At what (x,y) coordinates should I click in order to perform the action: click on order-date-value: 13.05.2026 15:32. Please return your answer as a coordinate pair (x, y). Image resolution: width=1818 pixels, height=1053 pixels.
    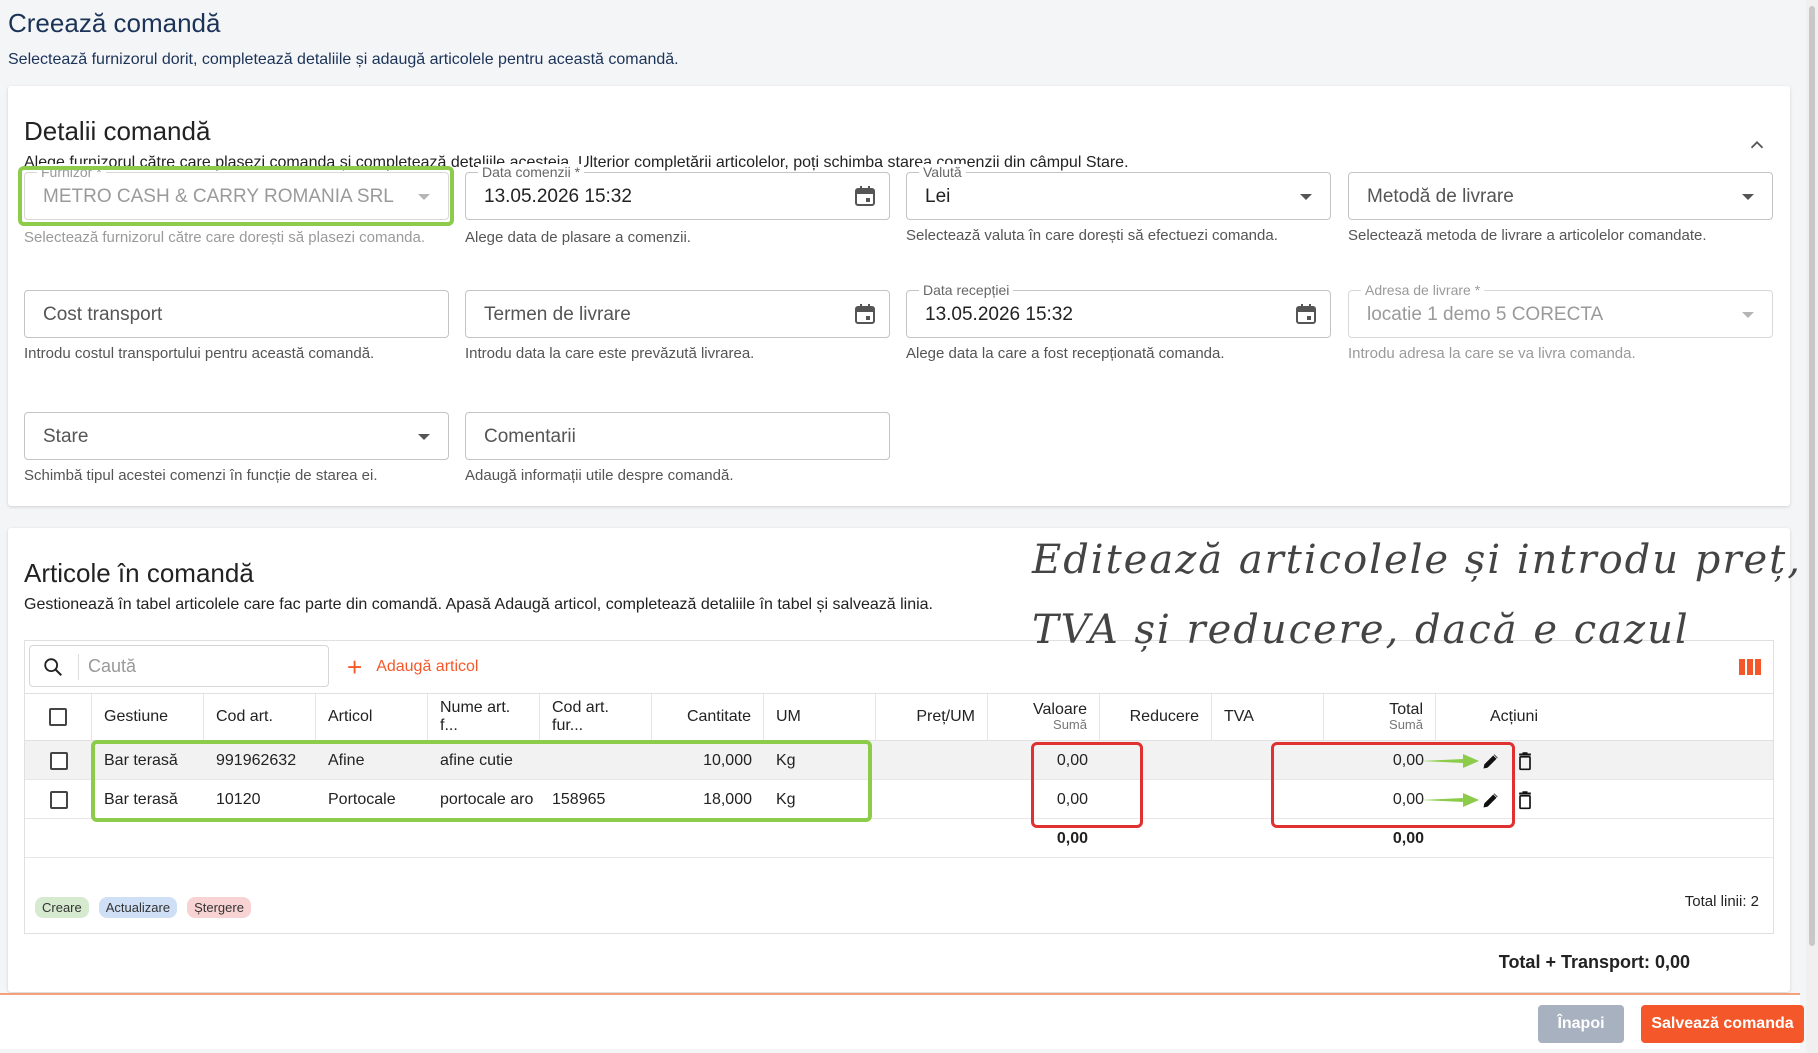
    Looking at the image, I should click on (558, 196).